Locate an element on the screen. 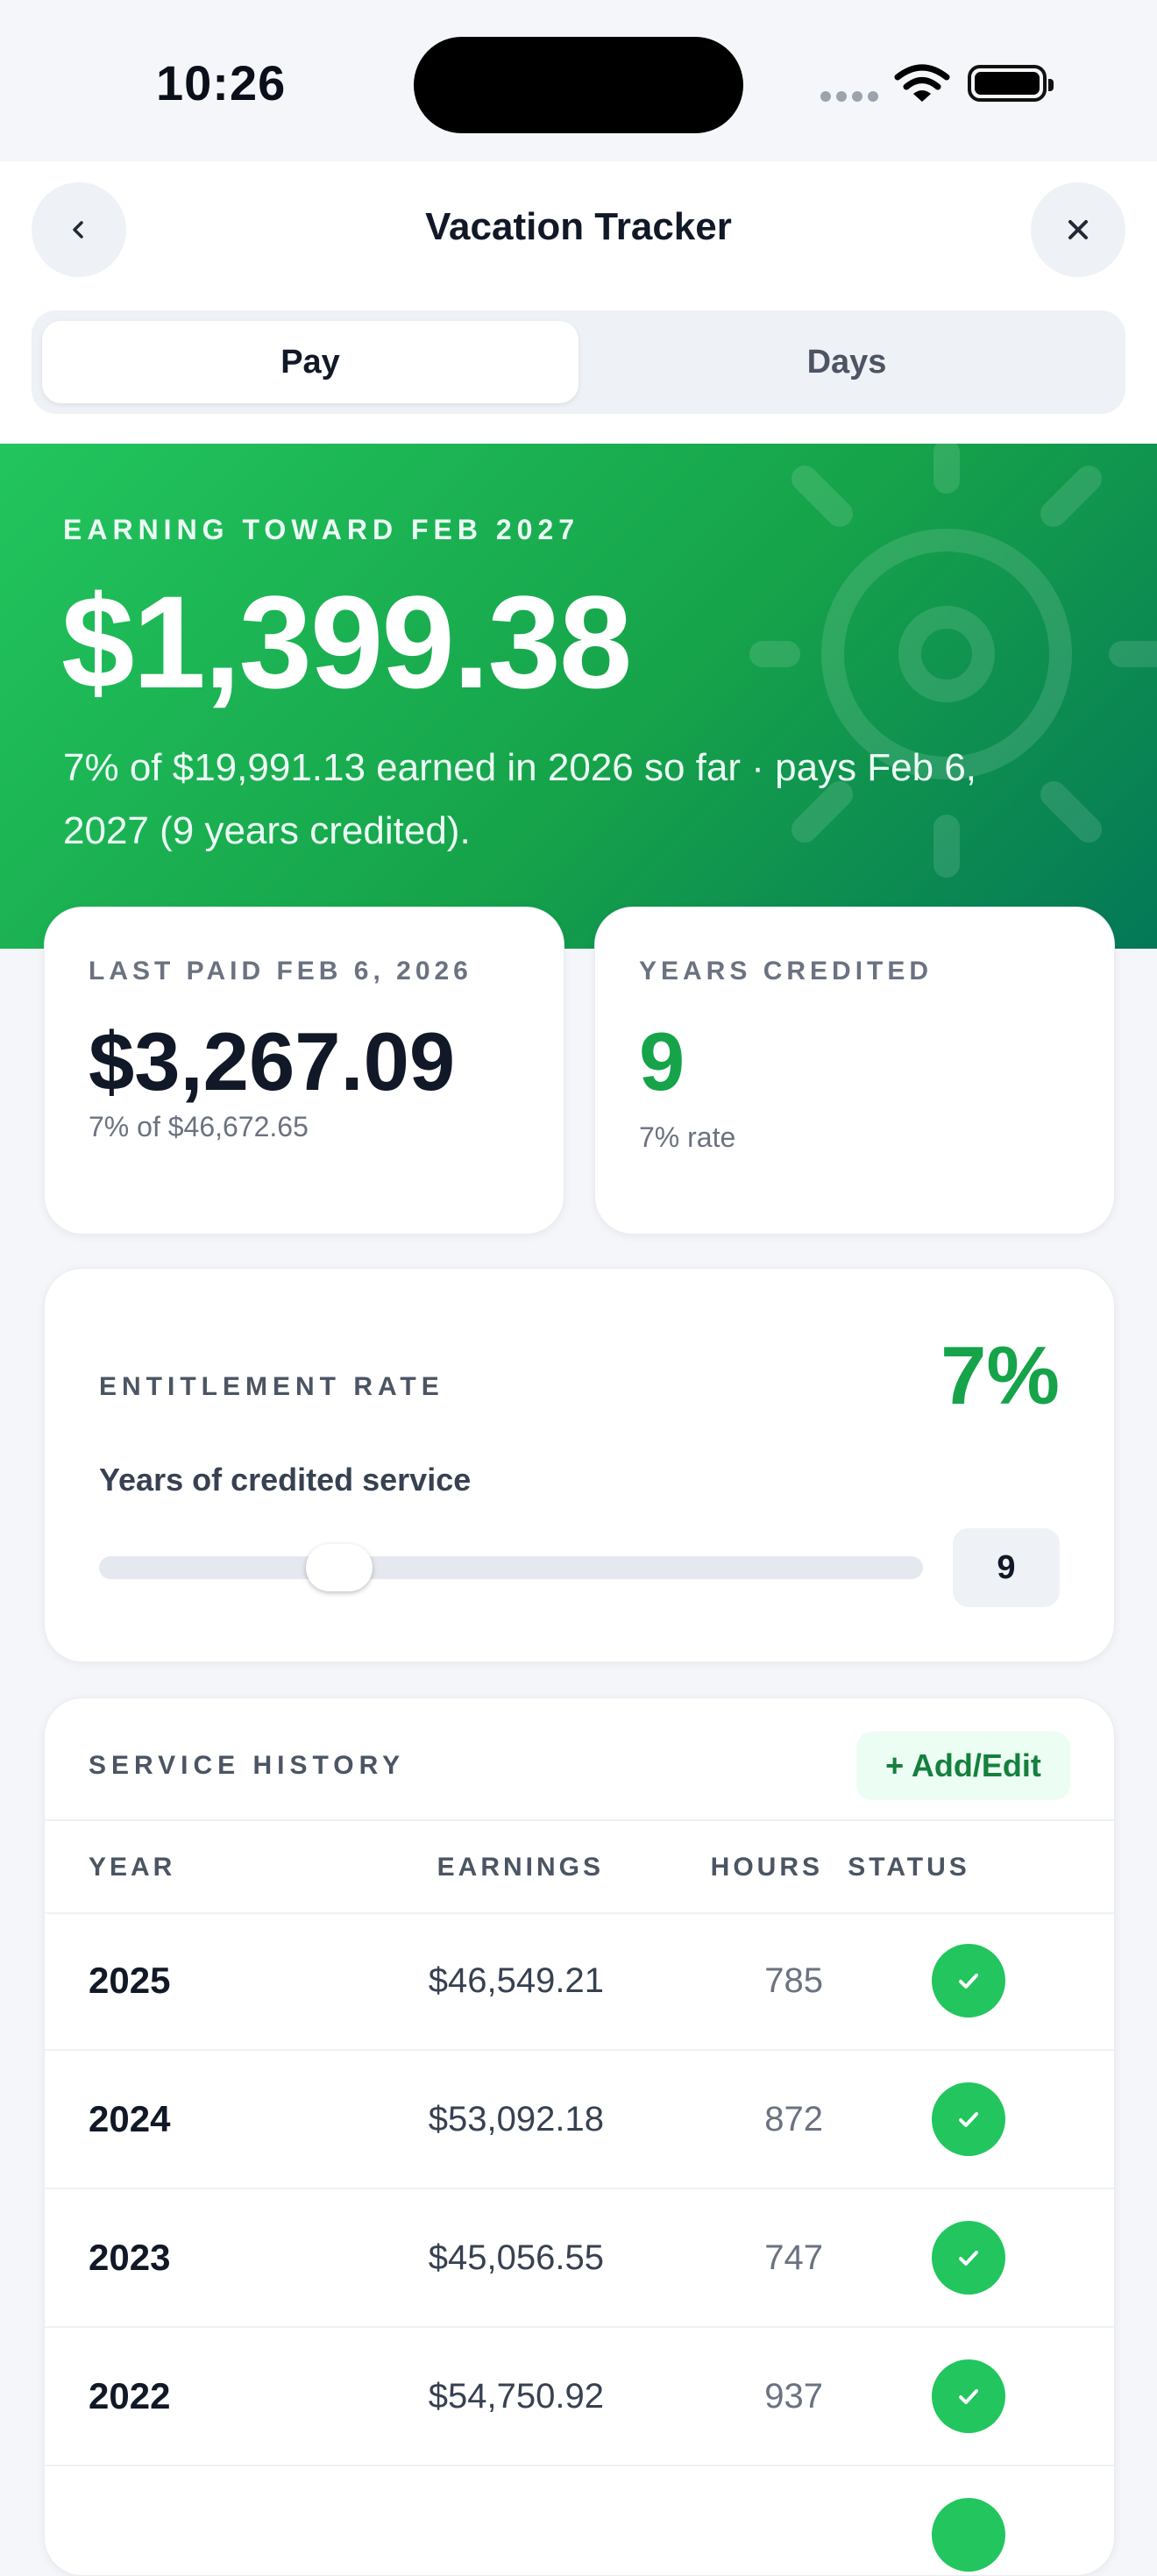 The image size is (1157, 2576). table-header: YEAR EARNINGS HOURS STATUS is located at coordinates (579, 1866).